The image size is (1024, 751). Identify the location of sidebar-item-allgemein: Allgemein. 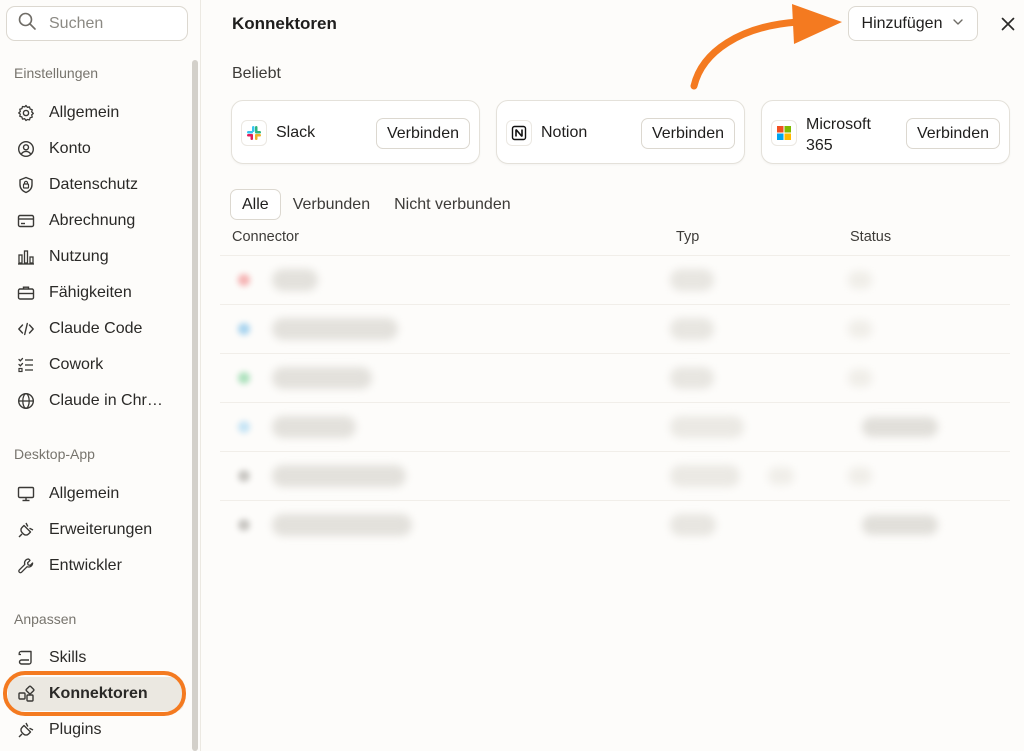
(96, 113).